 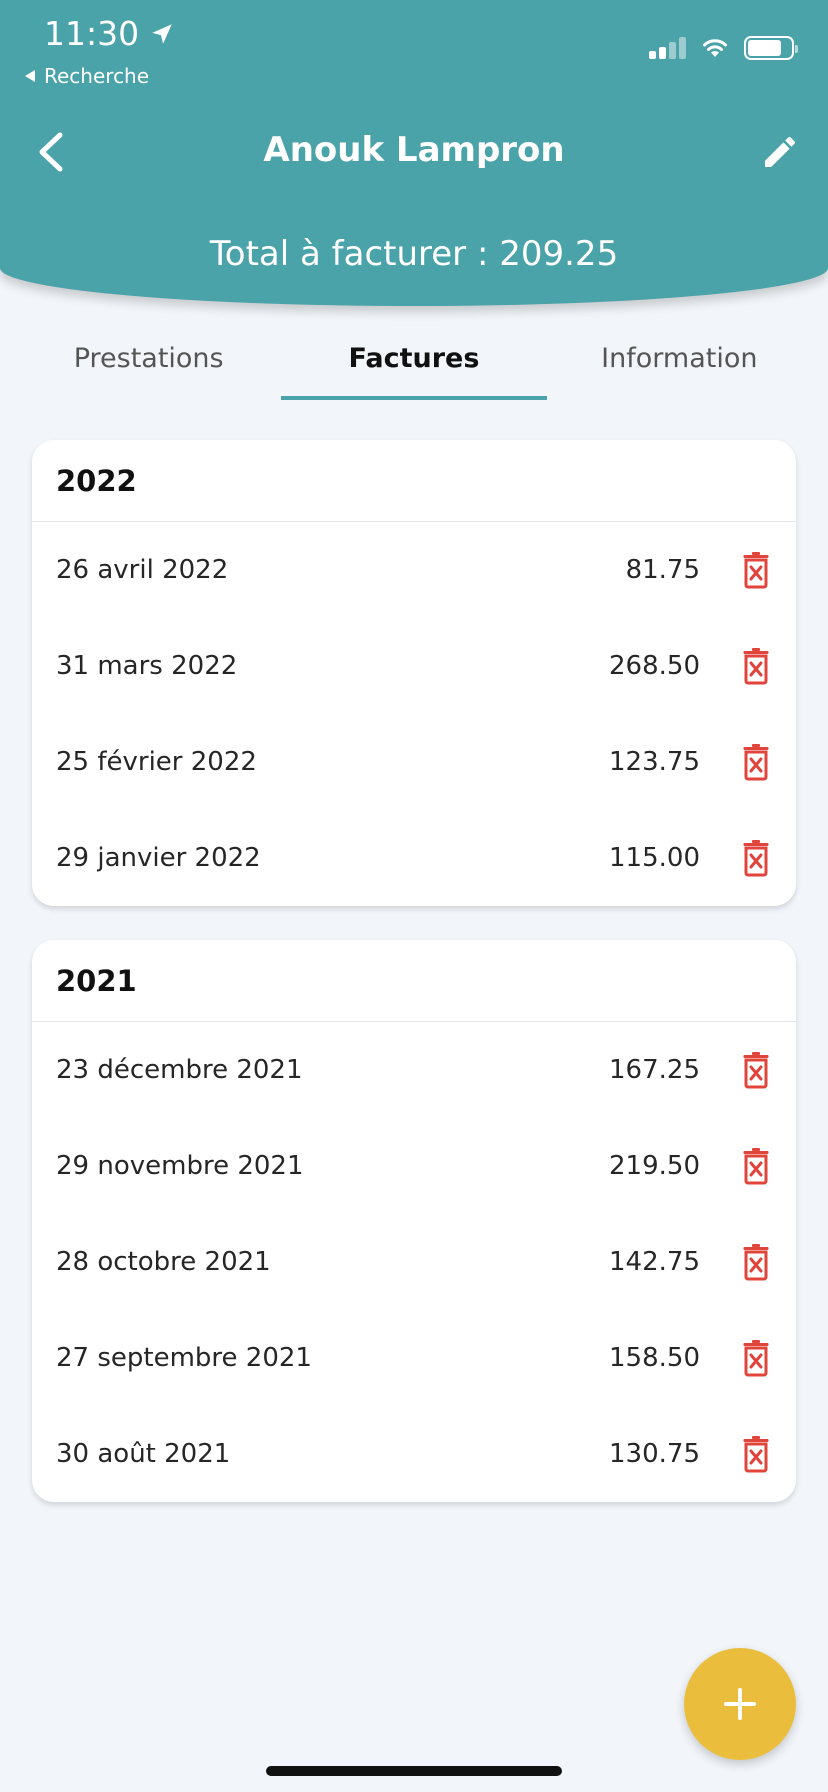 What do you see at coordinates (414, 981) in the screenshot?
I see `group-year-heading: 2021` at bounding box center [414, 981].